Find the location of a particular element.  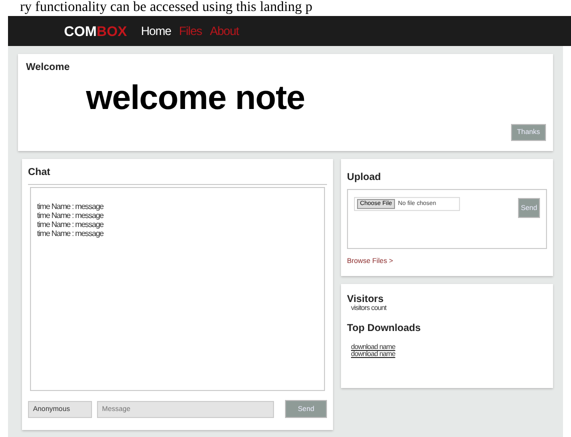

card-title: Welcome is located at coordinates (48, 67).